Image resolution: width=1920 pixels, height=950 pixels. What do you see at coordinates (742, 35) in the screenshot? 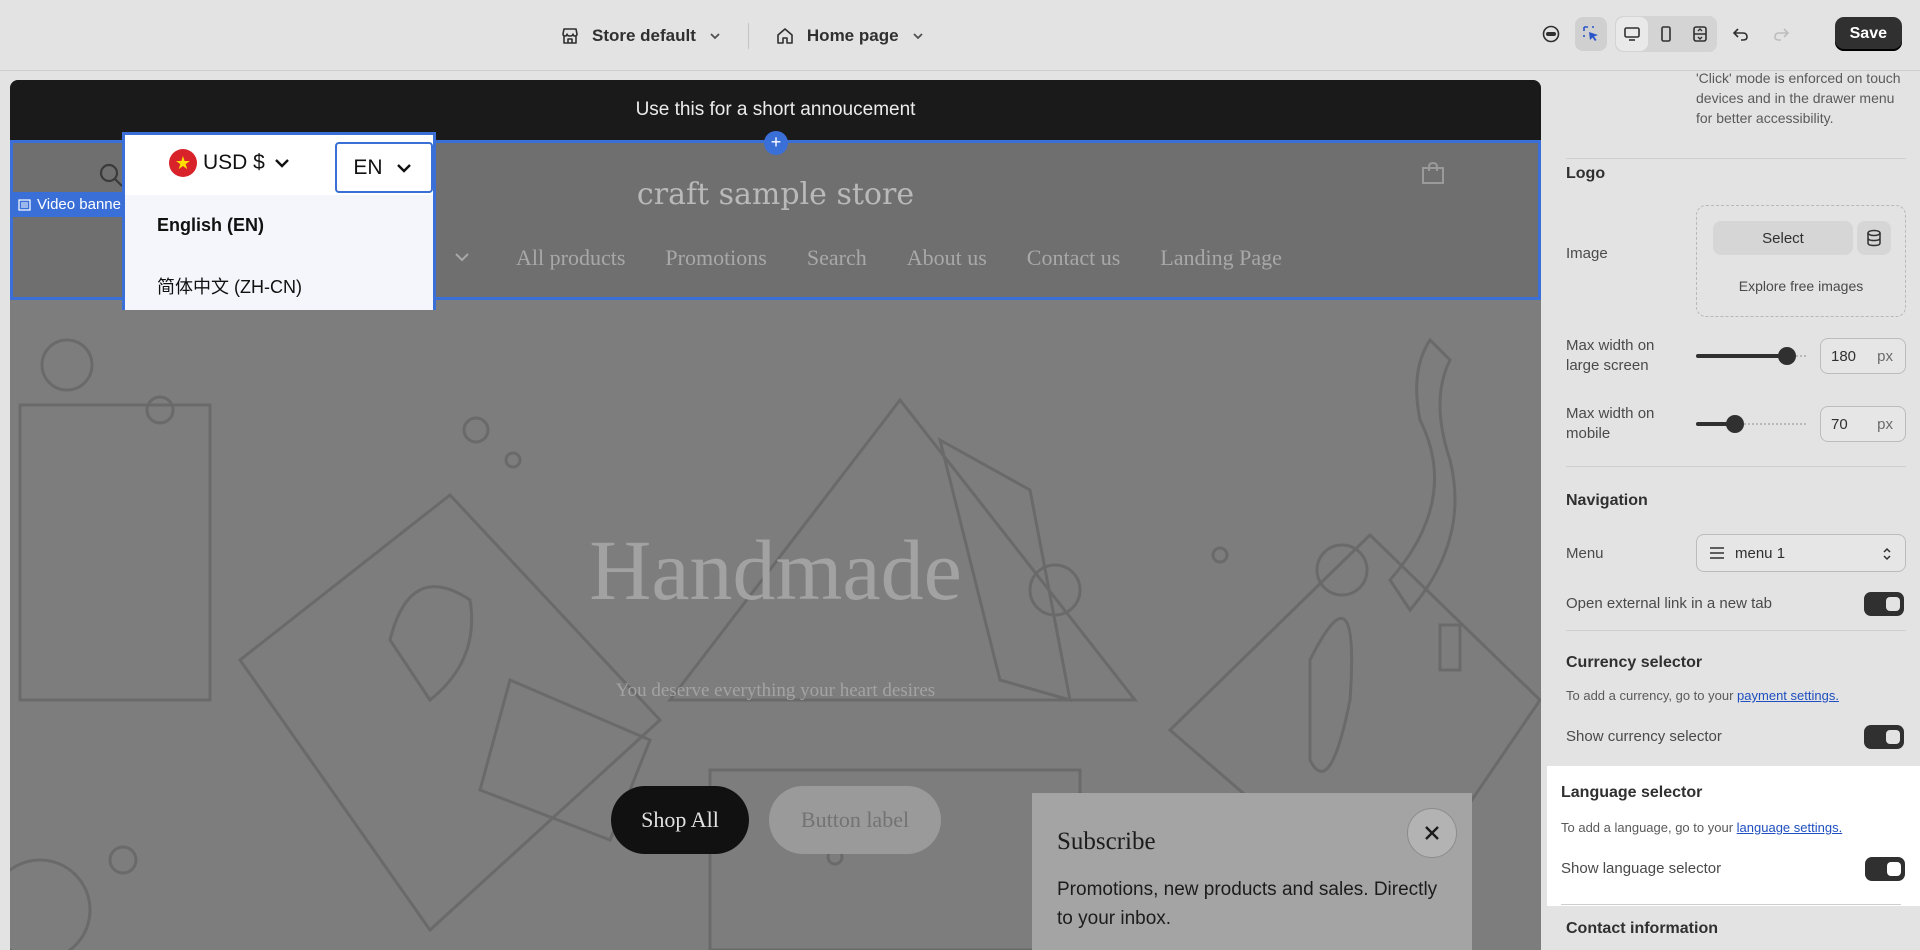
I see `topbar-center: Store default Home page` at bounding box center [742, 35].